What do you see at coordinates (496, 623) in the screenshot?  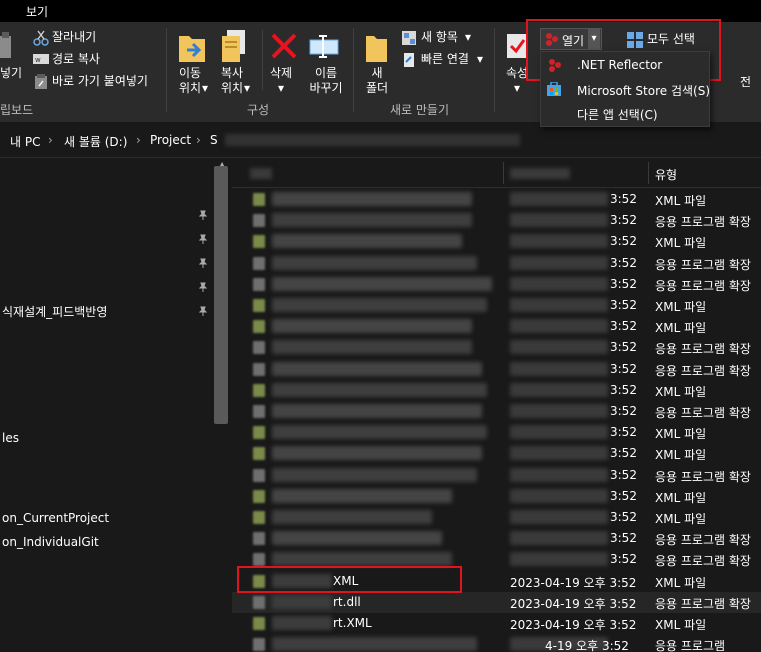 I see `table-row: rt.XML 2023-04-19 오후 3:52 XML 파일` at bounding box center [496, 623].